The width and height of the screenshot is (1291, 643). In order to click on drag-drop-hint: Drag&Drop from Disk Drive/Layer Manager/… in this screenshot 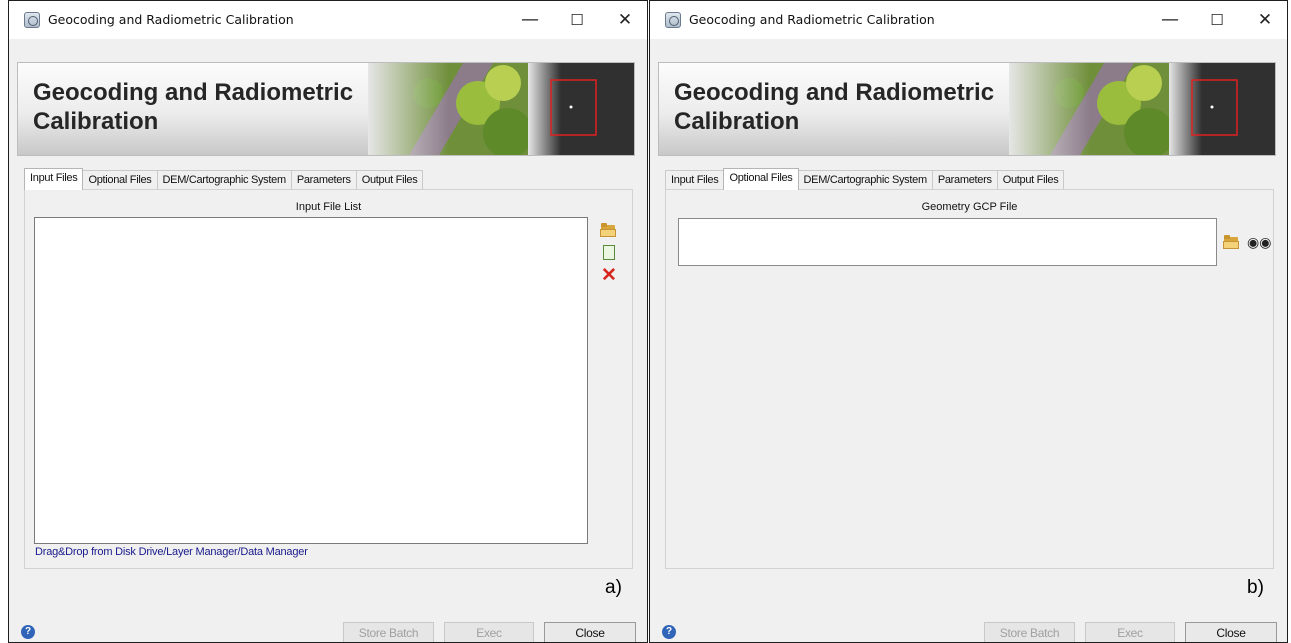, I will do `click(171, 552)`.